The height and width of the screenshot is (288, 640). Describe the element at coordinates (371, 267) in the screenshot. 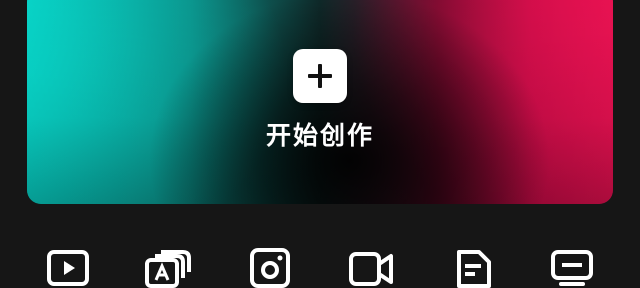

I see `video-camera-icon` at that location.